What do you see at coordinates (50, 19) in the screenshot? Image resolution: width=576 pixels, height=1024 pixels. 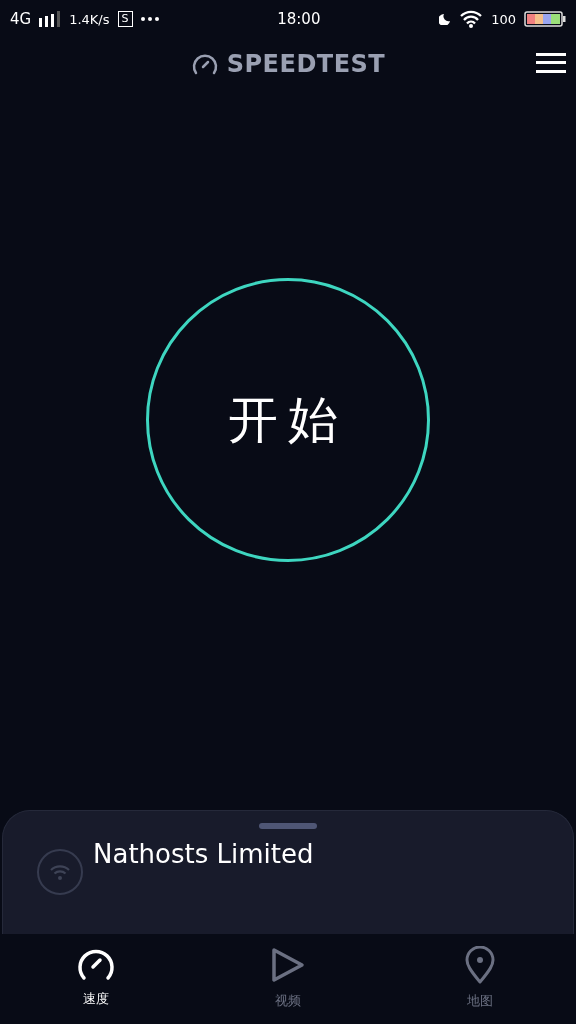 I see `signal-icon` at bounding box center [50, 19].